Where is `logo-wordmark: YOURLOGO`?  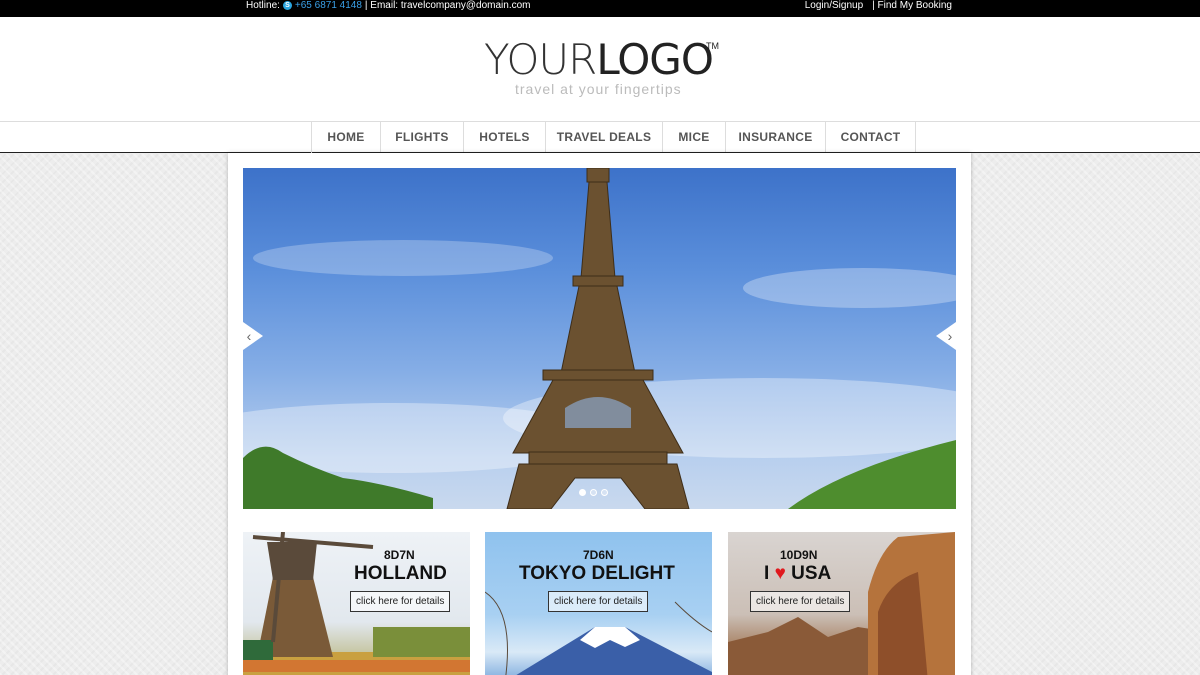 logo-wordmark: YOURLOGO is located at coordinates (604, 60).